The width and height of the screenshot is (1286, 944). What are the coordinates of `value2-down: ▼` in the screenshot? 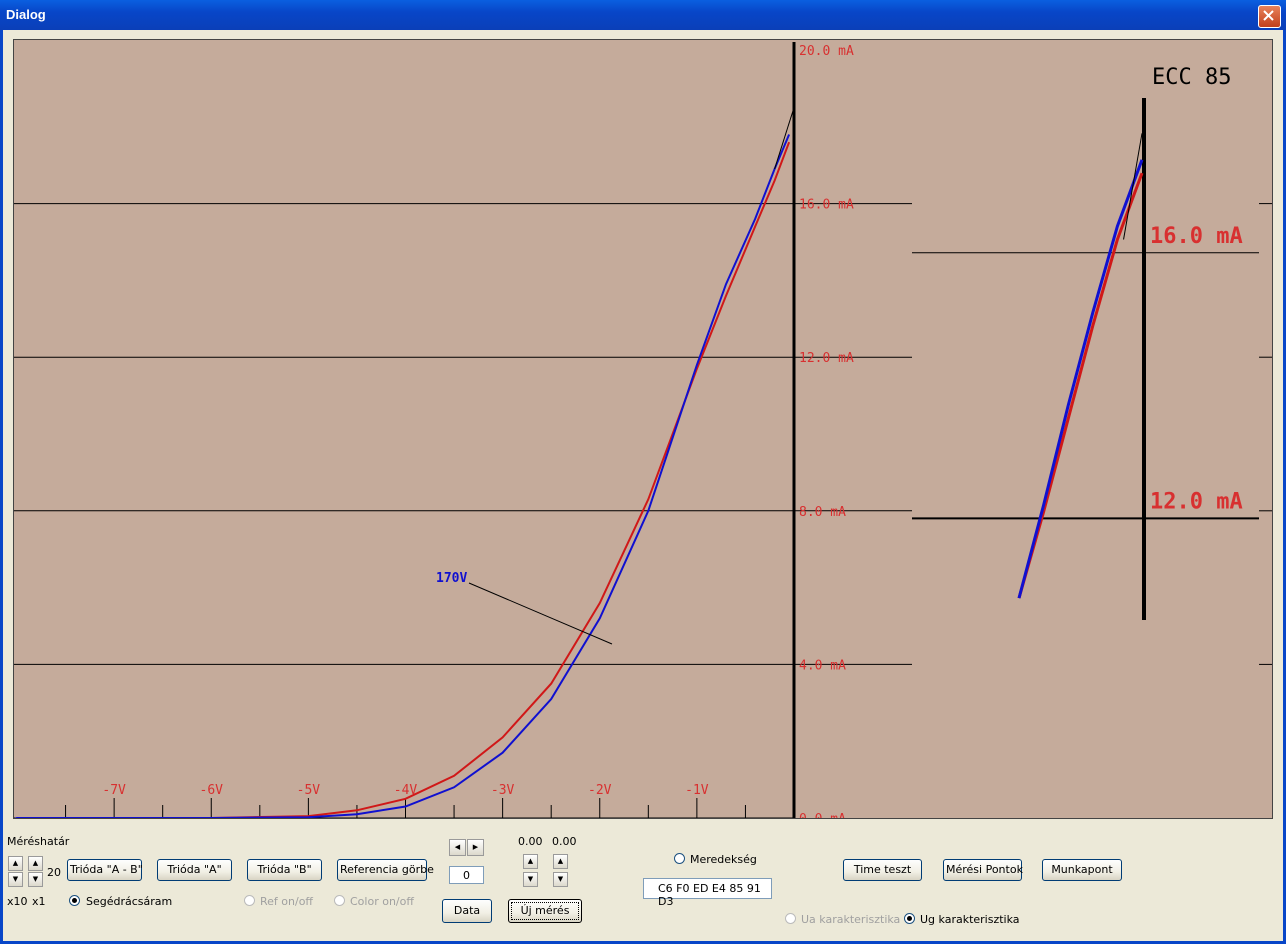 It's located at (560, 879).